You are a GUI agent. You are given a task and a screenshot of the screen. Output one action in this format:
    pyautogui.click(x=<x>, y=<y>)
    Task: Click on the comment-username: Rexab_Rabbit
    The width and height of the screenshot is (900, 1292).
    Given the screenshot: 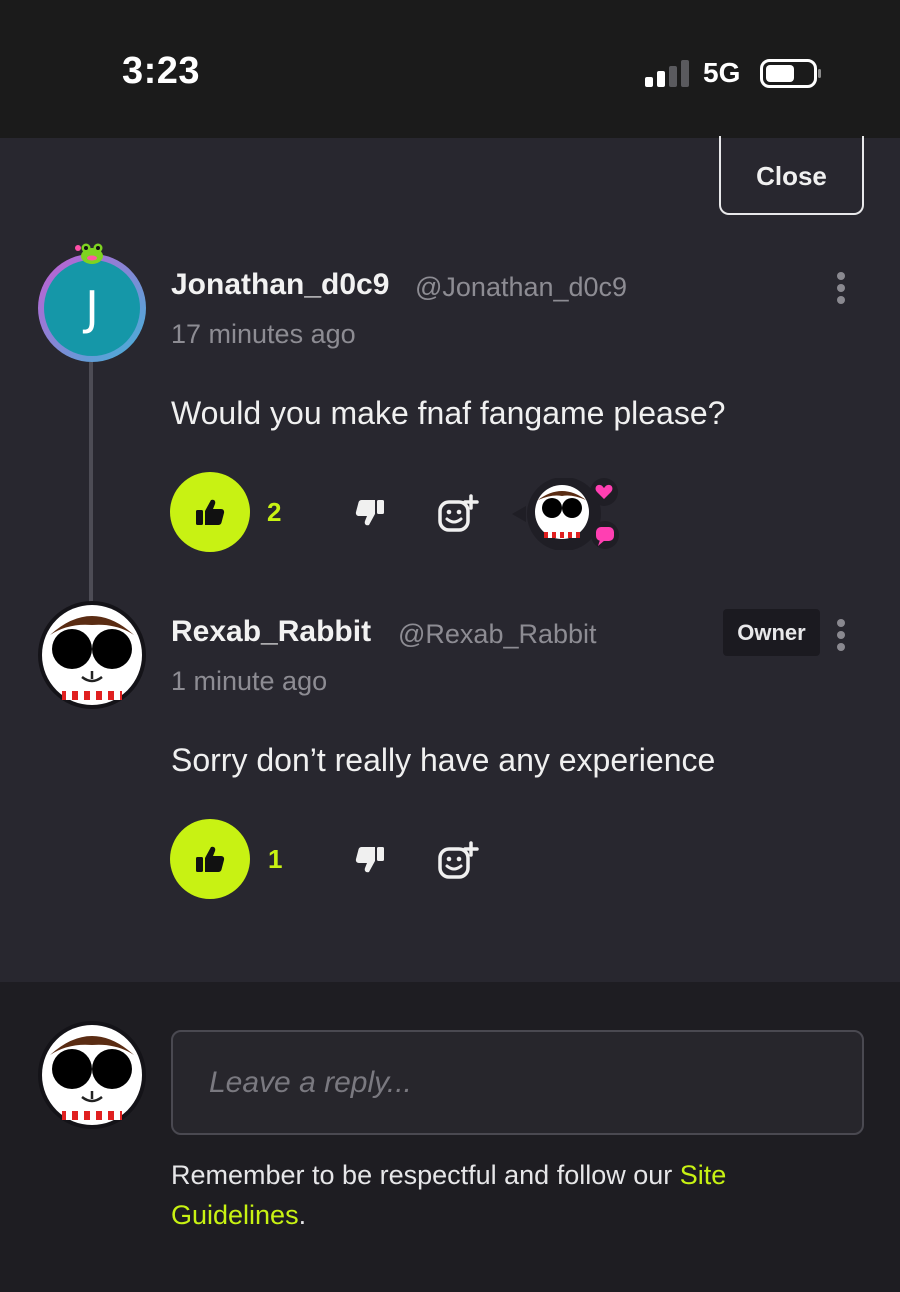 What is the action you would take?
    pyautogui.click(x=271, y=632)
    